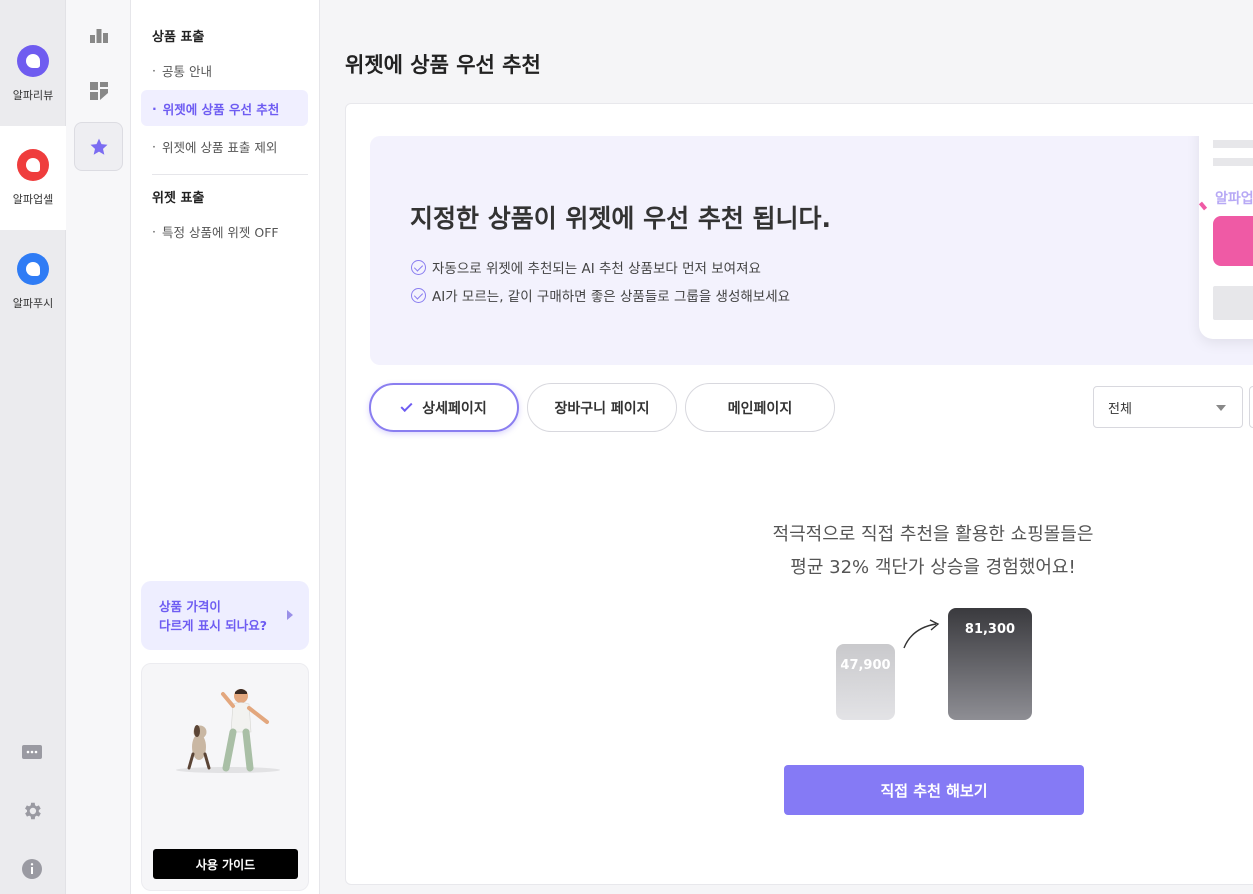 The image size is (1253, 894). Describe the element at coordinates (990, 664) in the screenshot. I see `after-value-bar: 81,300` at that location.